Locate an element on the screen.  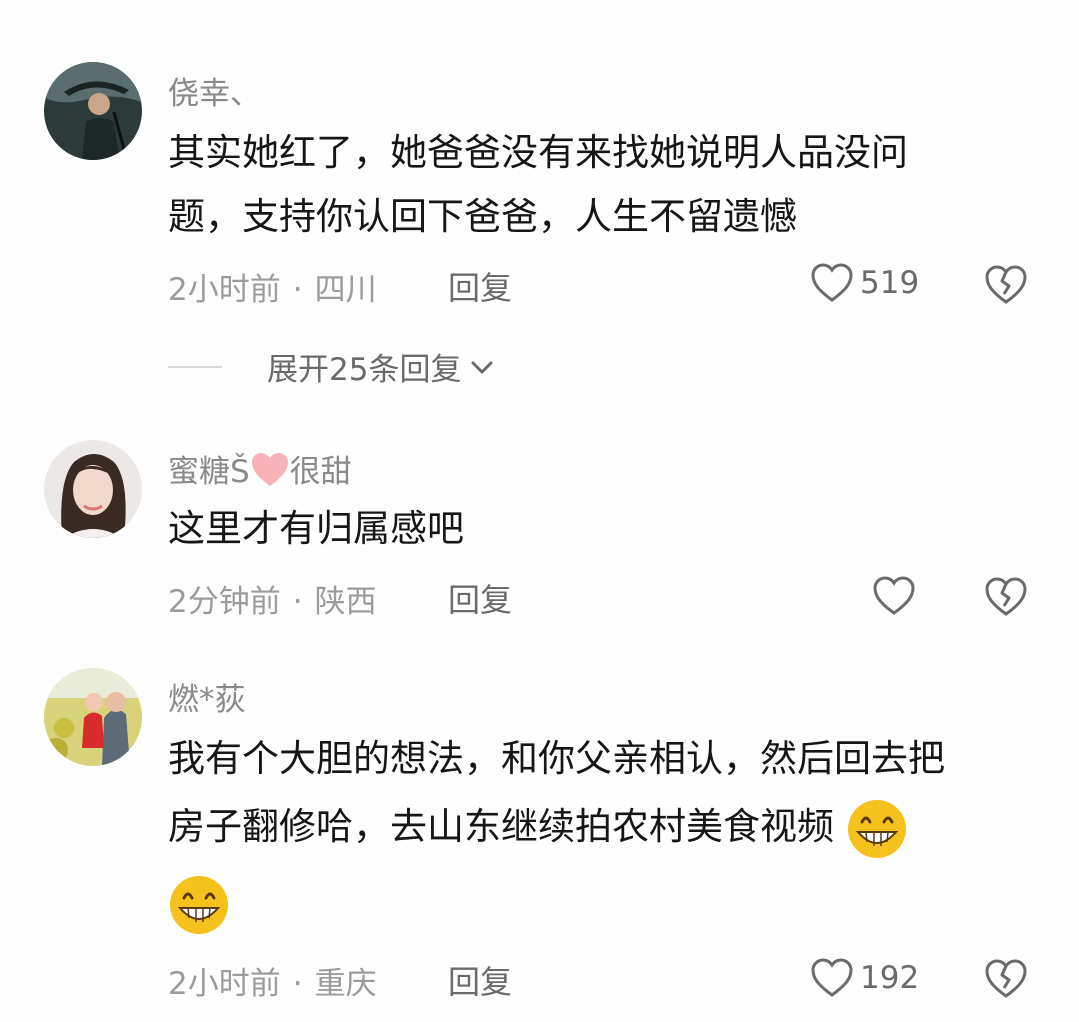
like-count: 192 is located at coordinates (890, 978).